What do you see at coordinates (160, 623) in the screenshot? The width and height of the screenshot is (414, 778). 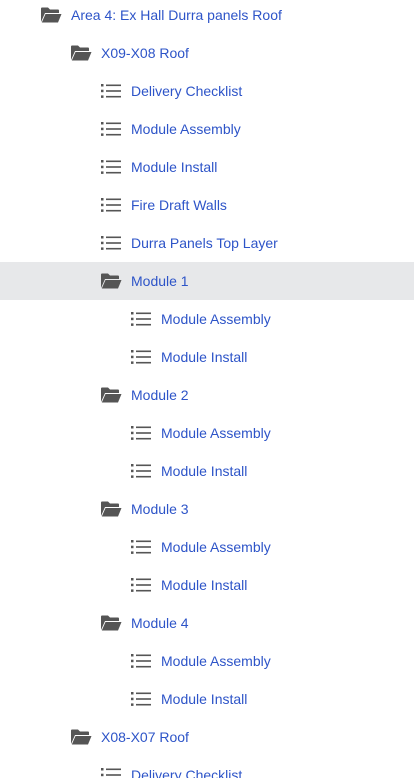 I see `tree-node-label: Module 4` at bounding box center [160, 623].